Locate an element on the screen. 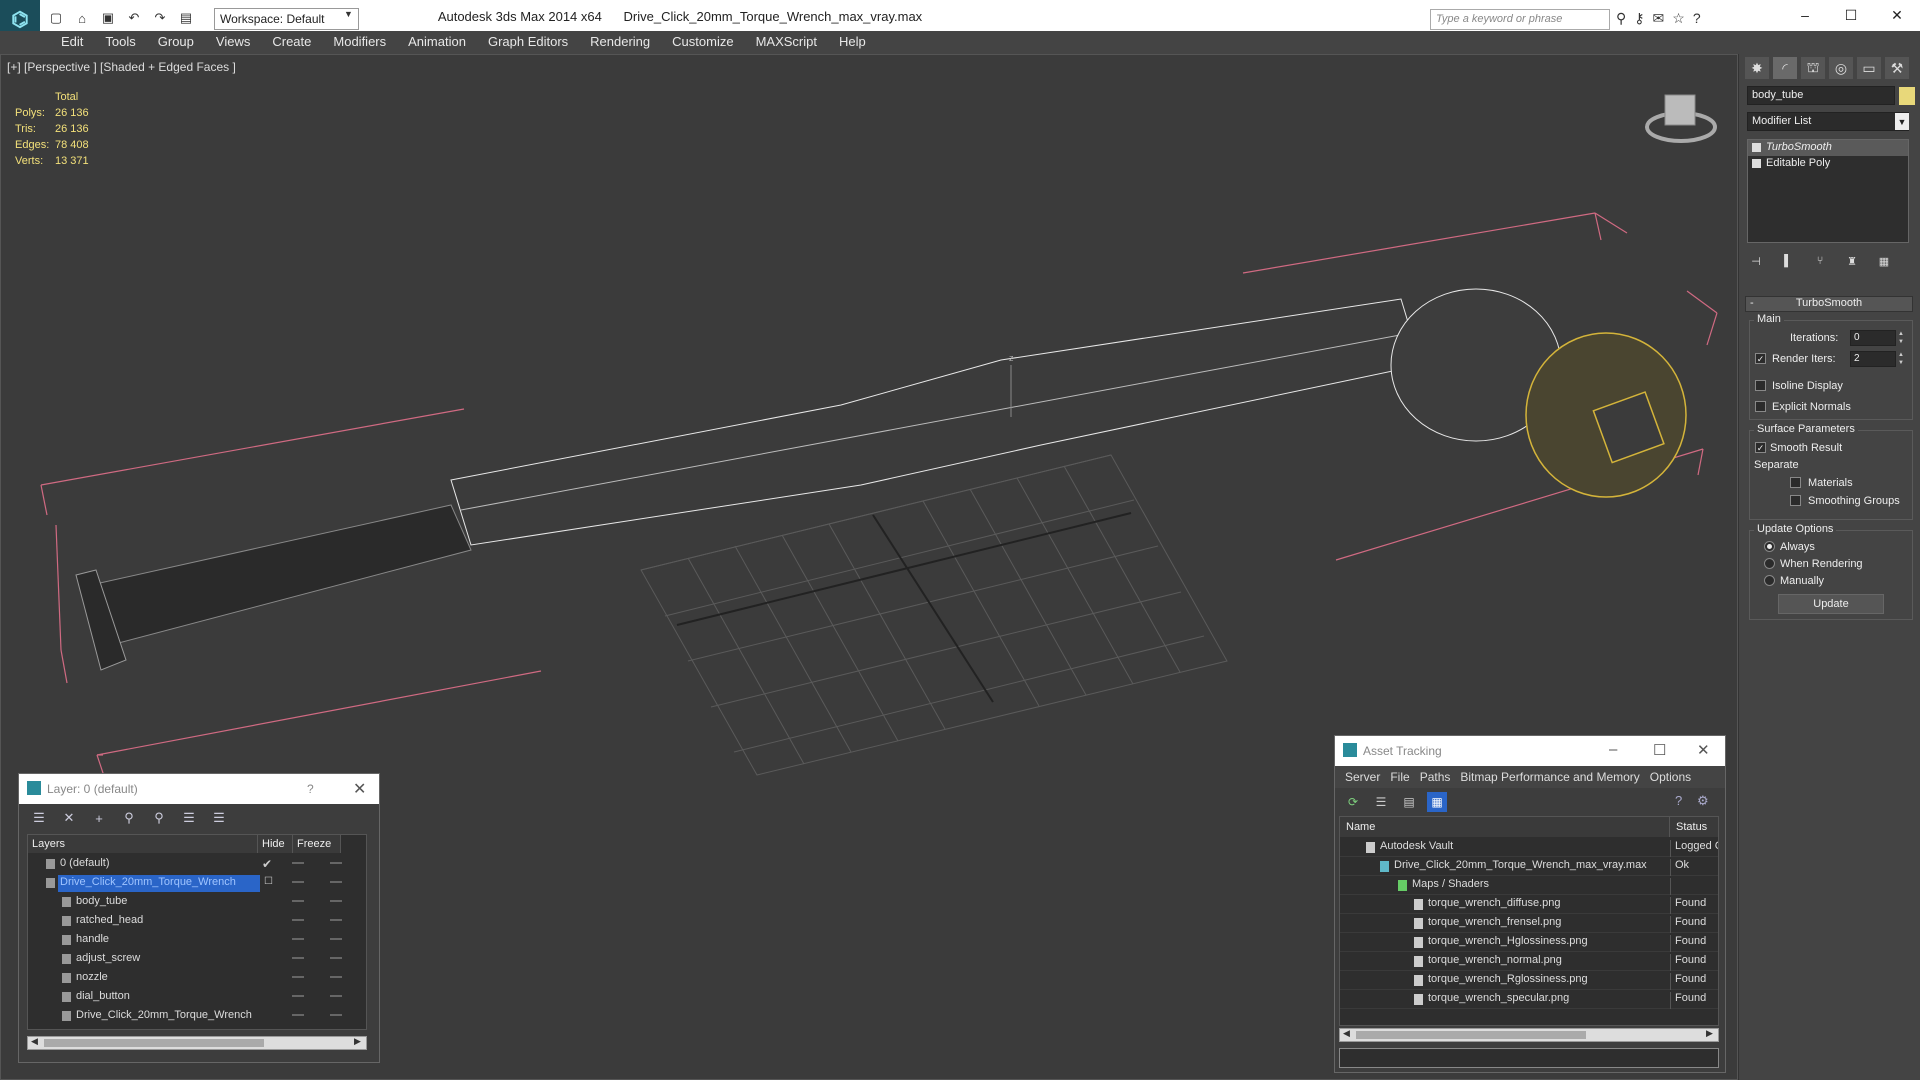 This screenshot has height=1080, width=1920. layer-object-row: dial_button is located at coordinates (197, 997).